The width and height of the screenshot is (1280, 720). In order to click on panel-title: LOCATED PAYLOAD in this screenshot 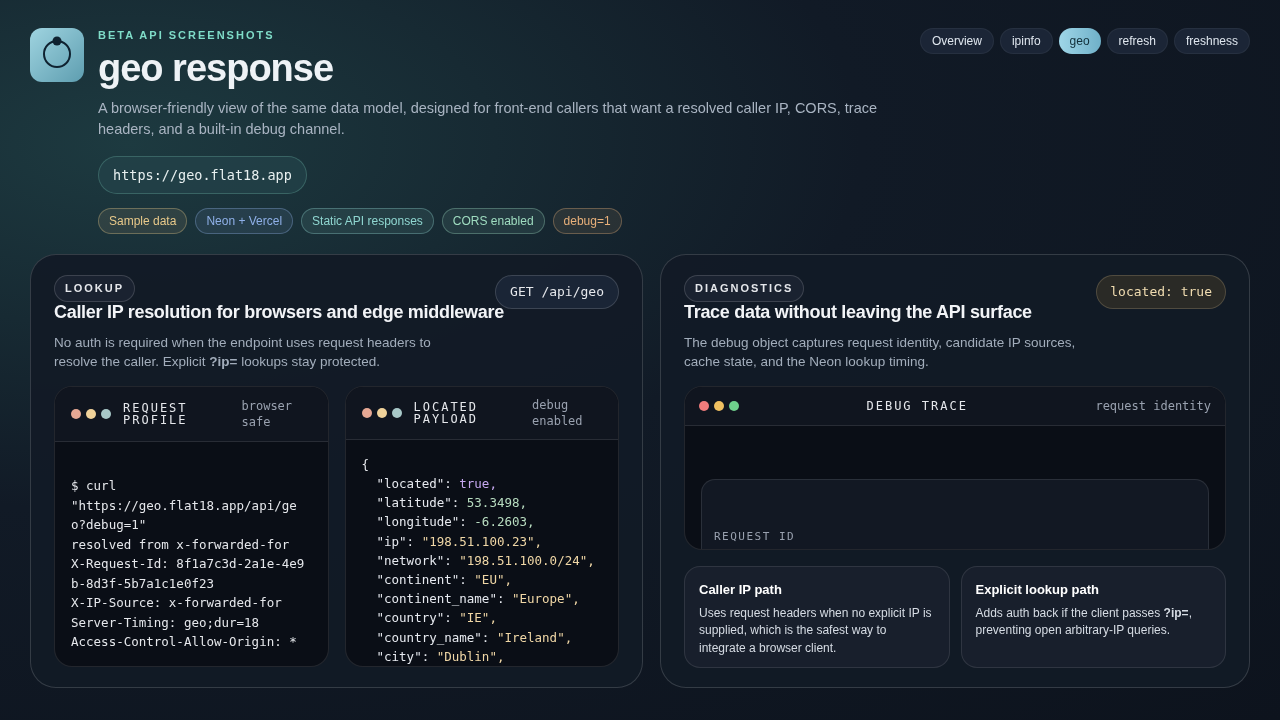, I will do `click(446, 412)`.